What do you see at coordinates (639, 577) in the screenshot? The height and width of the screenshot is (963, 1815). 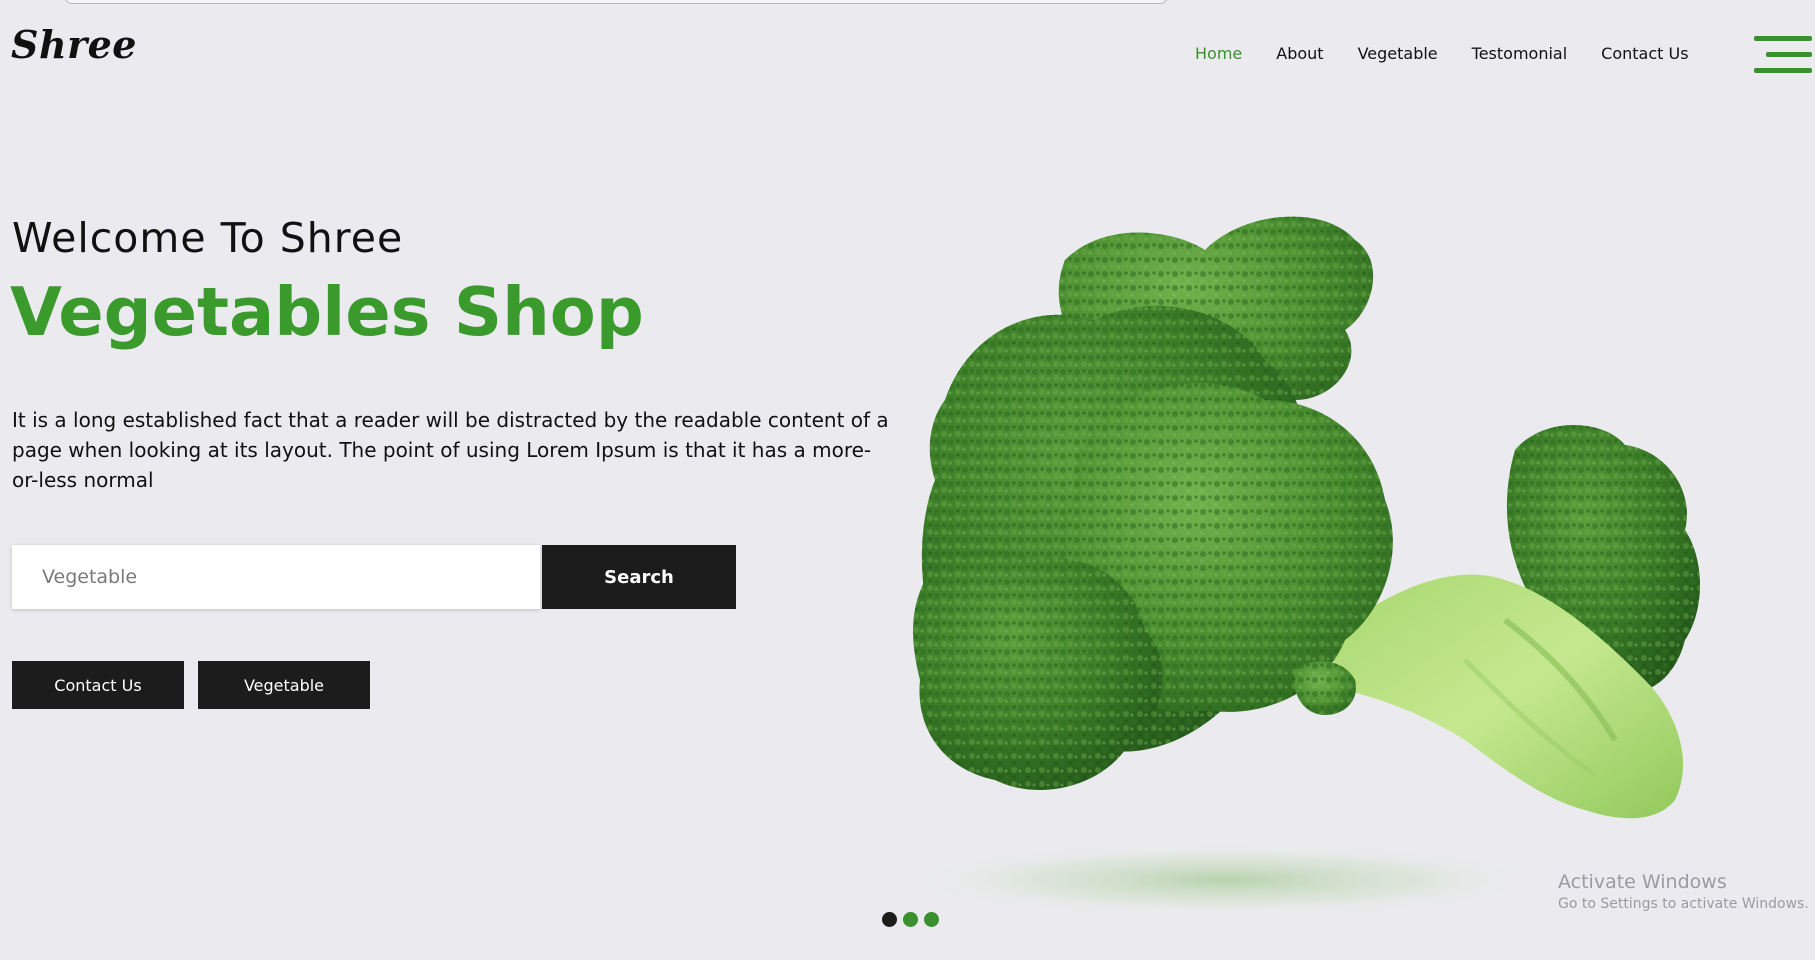 I see `search-button: Search` at bounding box center [639, 577].